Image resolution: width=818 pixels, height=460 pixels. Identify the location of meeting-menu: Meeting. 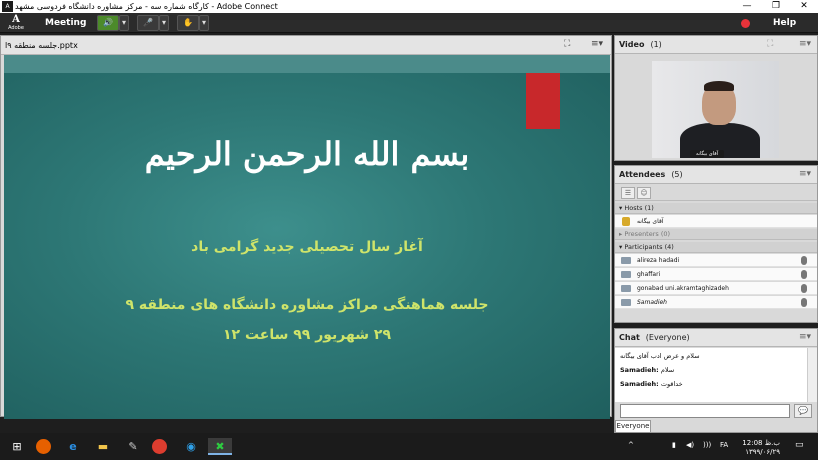
(65, 23).